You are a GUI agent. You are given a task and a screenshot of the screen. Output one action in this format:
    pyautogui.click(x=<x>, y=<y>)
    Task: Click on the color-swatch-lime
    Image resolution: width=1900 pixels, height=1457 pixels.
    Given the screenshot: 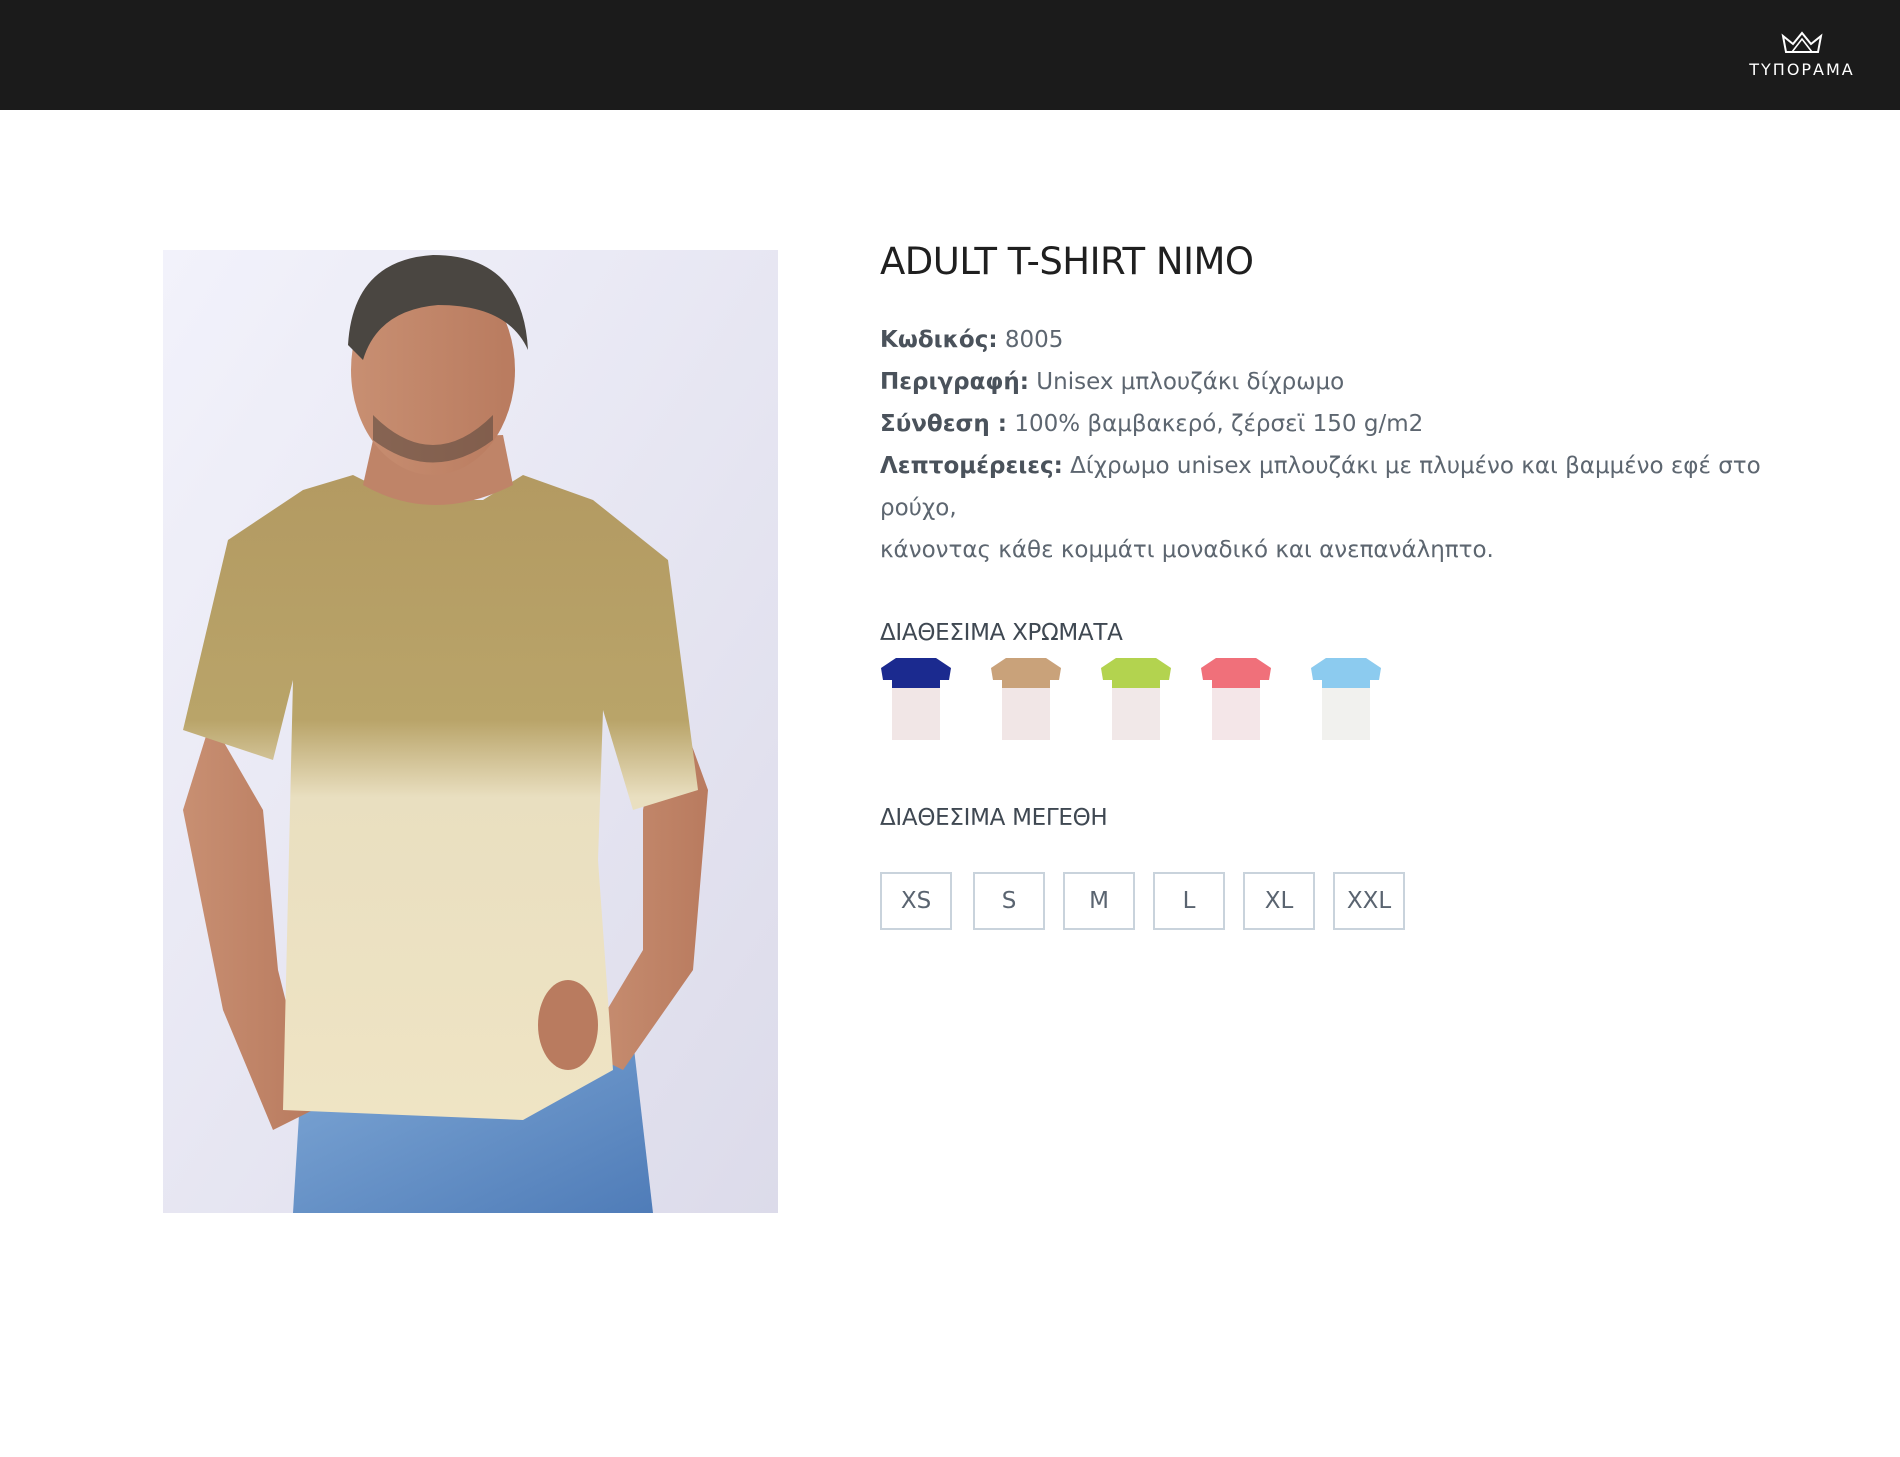 What is the action you would take?
    pyautogui.click(x=1136, y=699)
    